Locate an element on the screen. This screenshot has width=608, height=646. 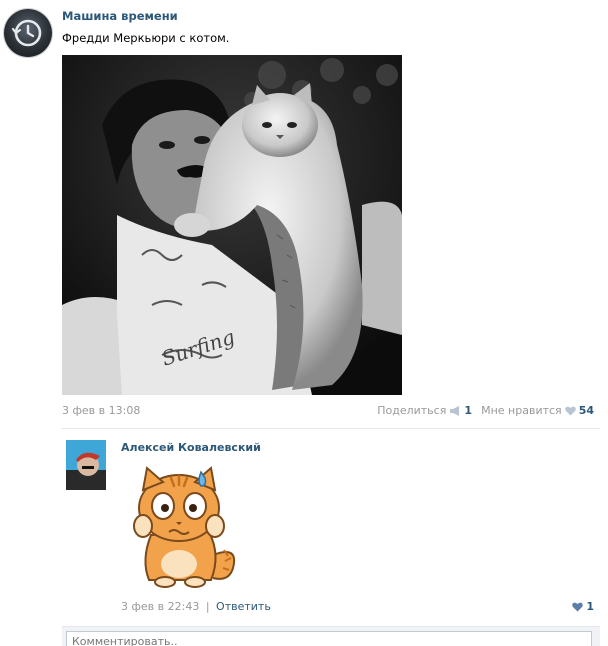
comment-date: 3 фев в 22:43 is located at coordinates (160, 606).